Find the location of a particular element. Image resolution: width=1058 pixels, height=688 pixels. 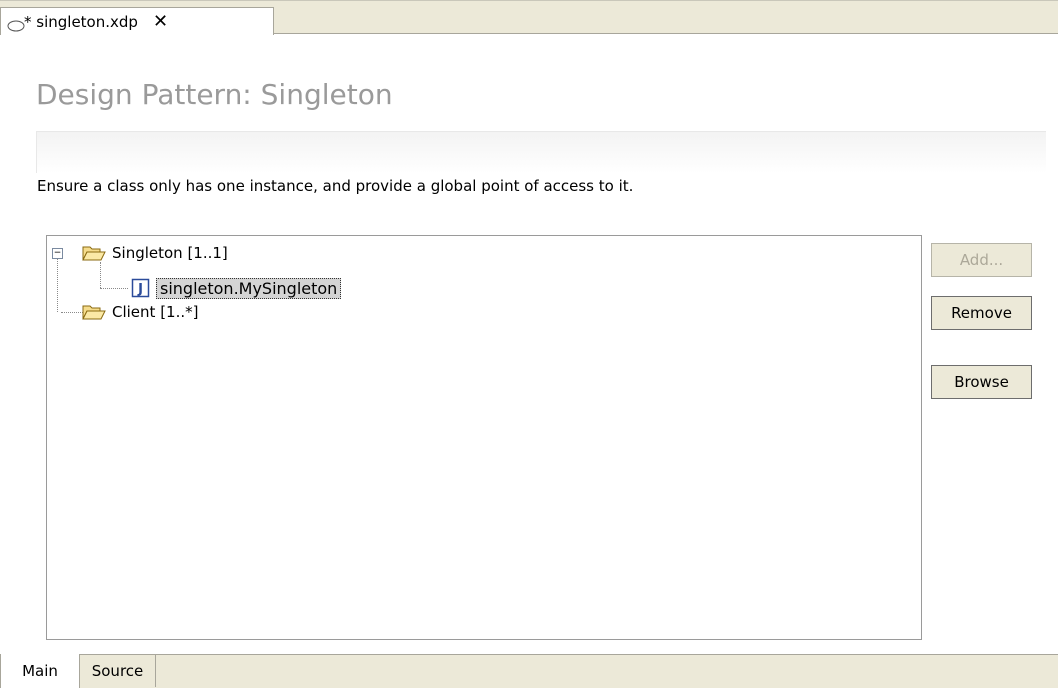

editor-tab-strip: * singleton.xdp ✕ is located at coordinates (529, 17).